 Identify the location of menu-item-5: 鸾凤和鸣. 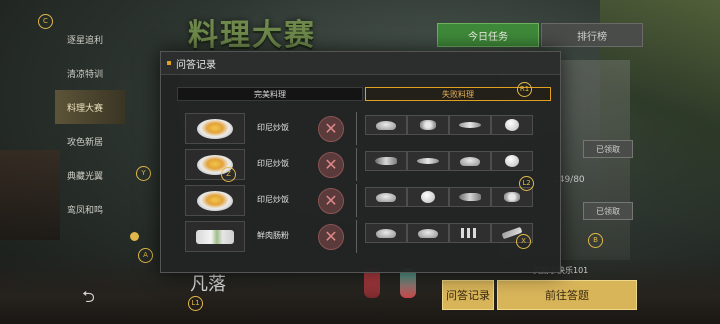
(90, 209).